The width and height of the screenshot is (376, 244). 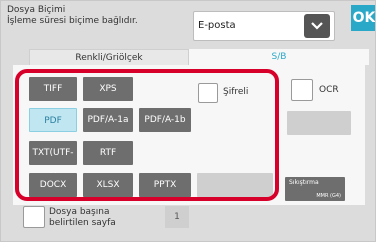 I want to click on send-mode-value: E-posta, so click(x=217, y=25).